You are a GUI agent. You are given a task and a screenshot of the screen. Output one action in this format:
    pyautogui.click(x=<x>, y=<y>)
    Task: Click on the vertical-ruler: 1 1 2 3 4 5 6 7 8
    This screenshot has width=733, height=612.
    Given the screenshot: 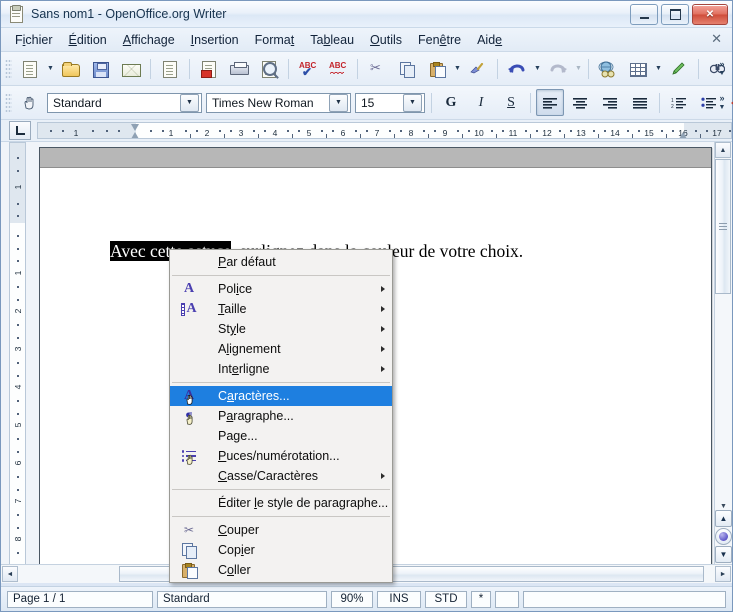 What is the action you would take?
    pyautogui.click(x=17, y=353)
    